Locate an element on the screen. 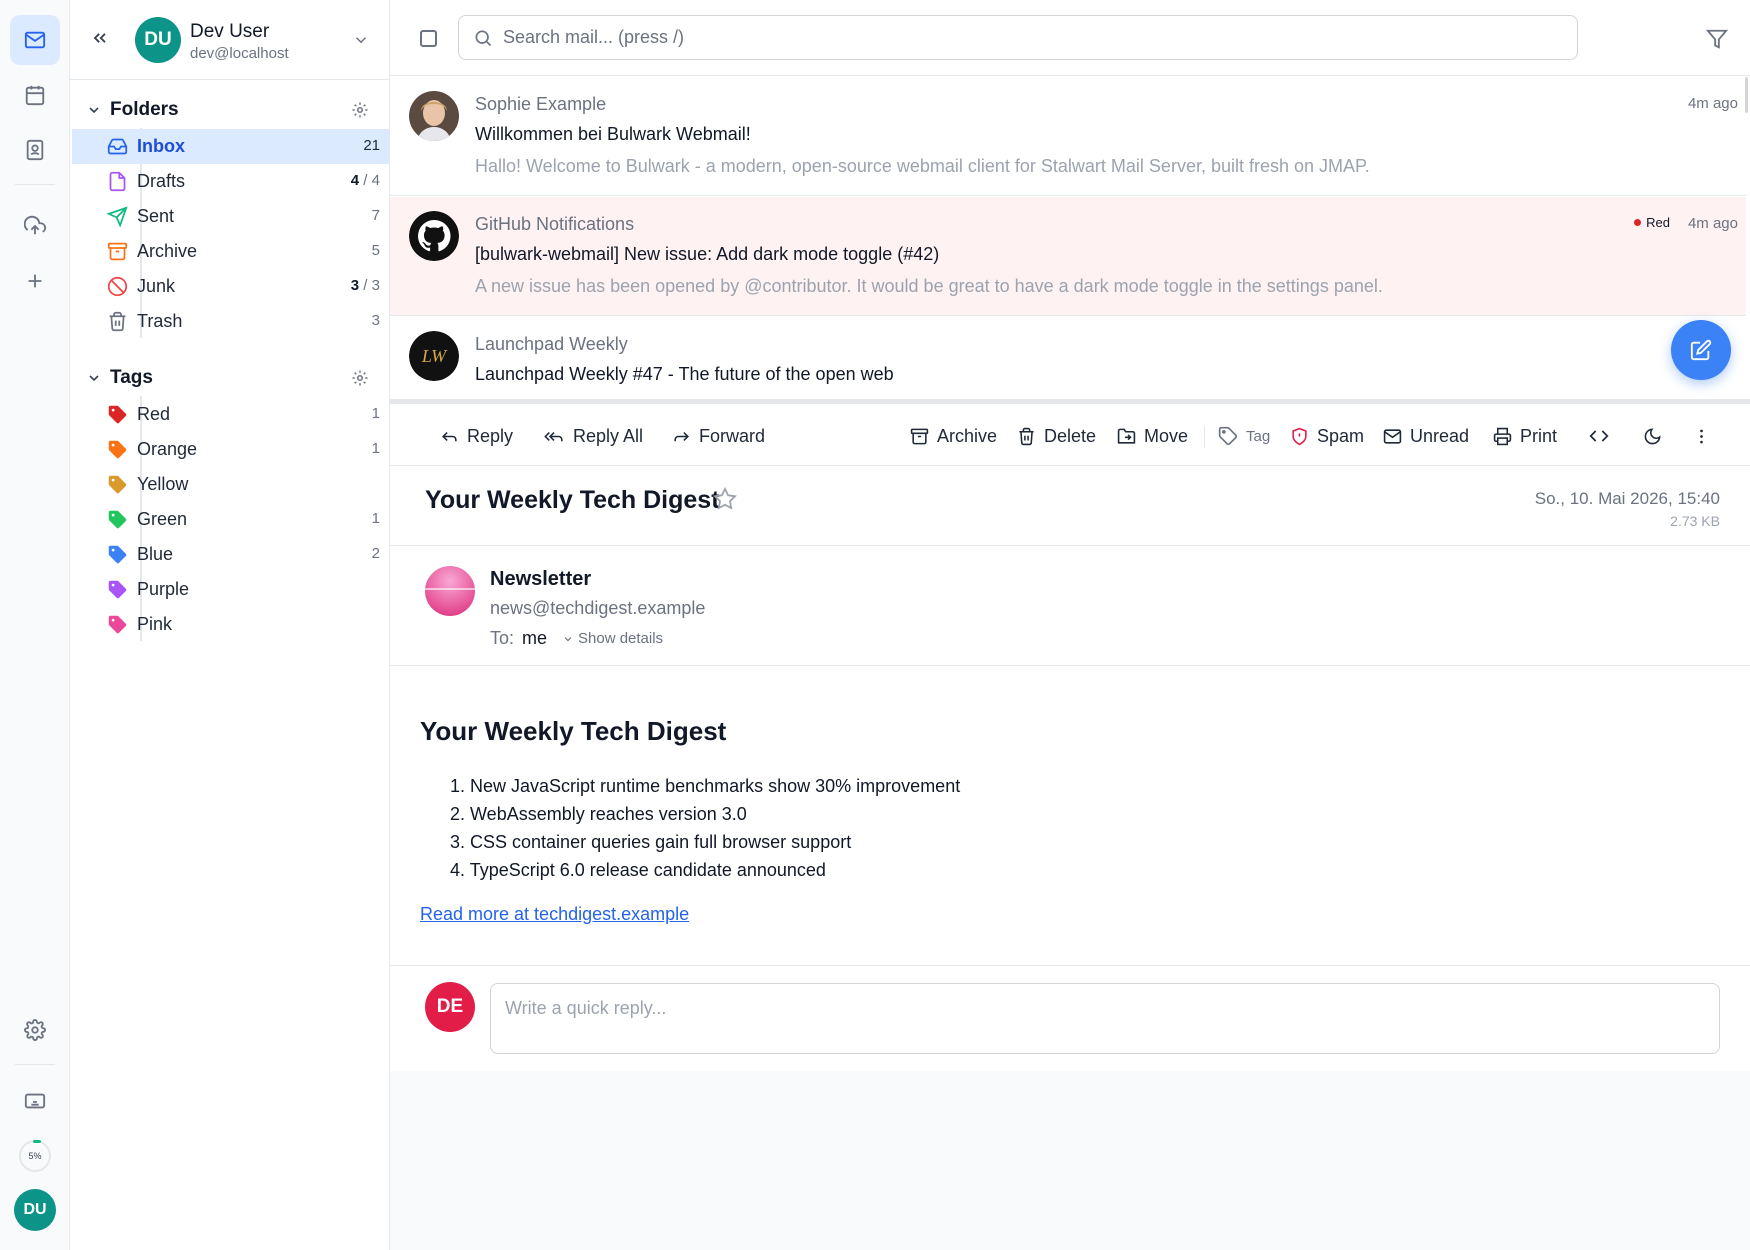  filter-icon is located at coordinates (1717, 39).